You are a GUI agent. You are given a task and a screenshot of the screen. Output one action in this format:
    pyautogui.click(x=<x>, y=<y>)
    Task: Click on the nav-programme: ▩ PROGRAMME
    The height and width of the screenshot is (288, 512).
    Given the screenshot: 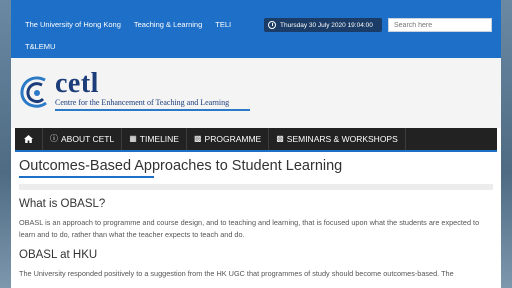 What is the action you would take?
    pyautogui.click(x=228, y=139)
    